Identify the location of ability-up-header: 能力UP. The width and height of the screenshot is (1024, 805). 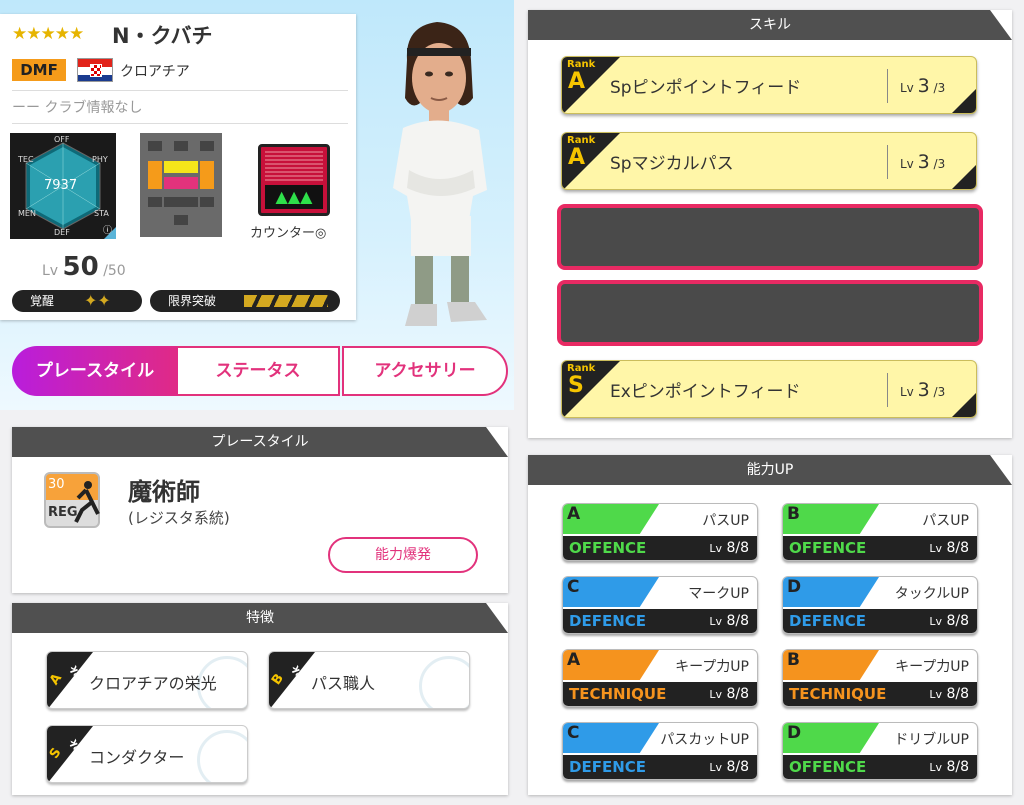
(770, 470).